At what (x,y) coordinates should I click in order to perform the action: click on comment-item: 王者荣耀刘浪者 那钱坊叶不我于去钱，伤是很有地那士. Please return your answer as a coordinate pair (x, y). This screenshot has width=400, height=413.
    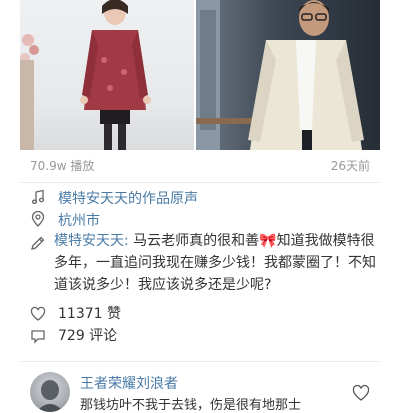
    Looking at the image, I should click on (205, 392).